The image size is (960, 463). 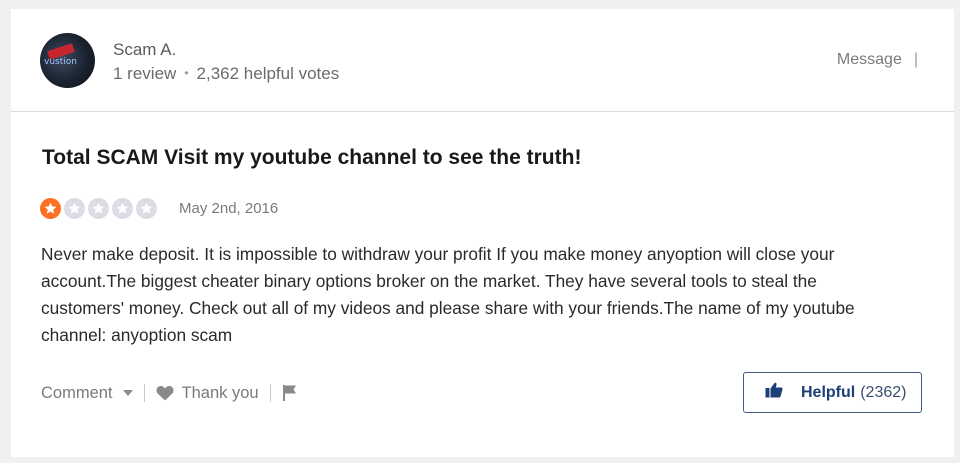 What do you see at coordinates (50, 208) in the screenshot?
I see `star-filled-icon` at bounding box center [50, 208].